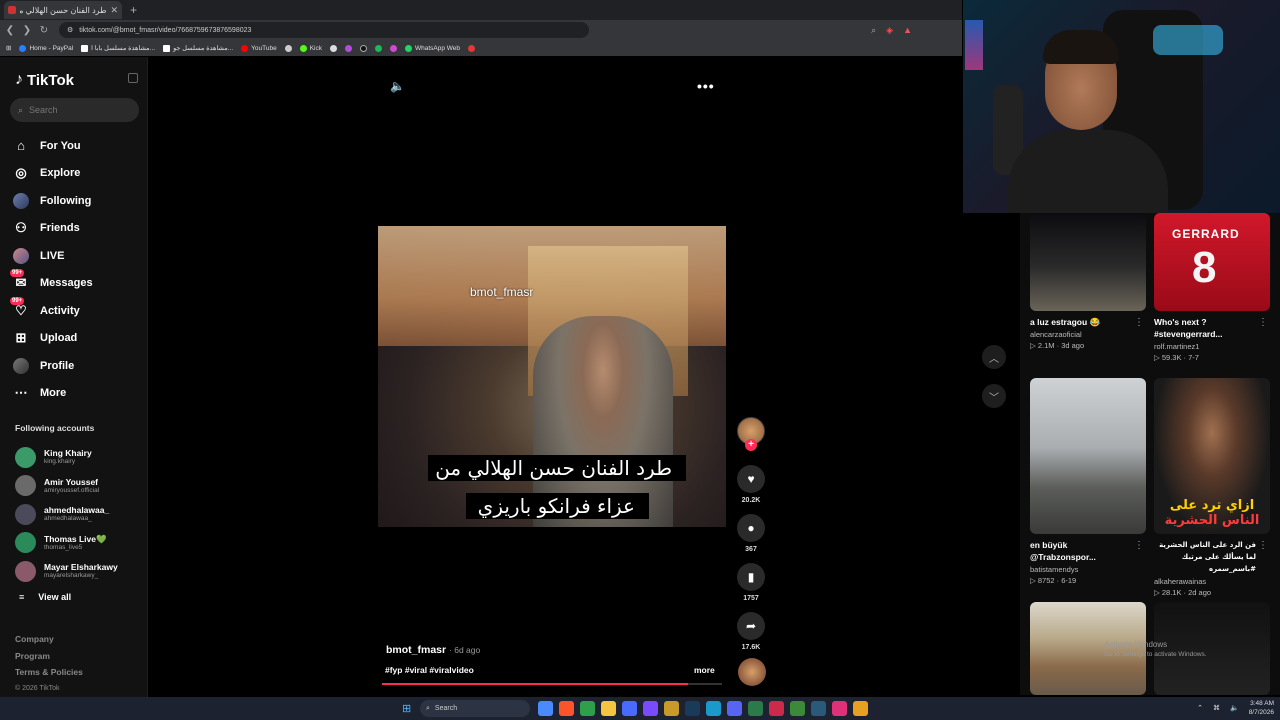 The image size is (1280, 720). What do you see at coordinates (77, 366) in the screenshot?
I see `nav-profile: Profile` at bounding box center [77, 366].